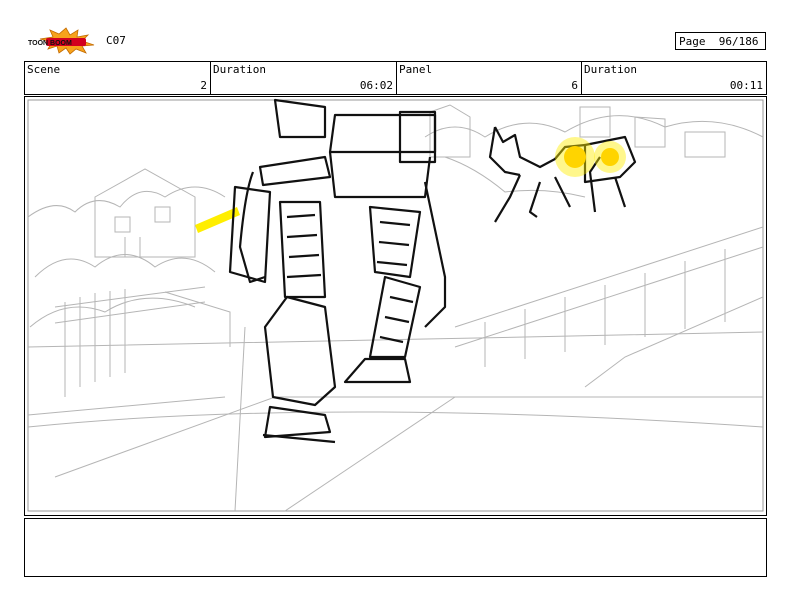 The image size is (791, 613). I want to click on scene-duration-value: 06:02, so click(376, 85).